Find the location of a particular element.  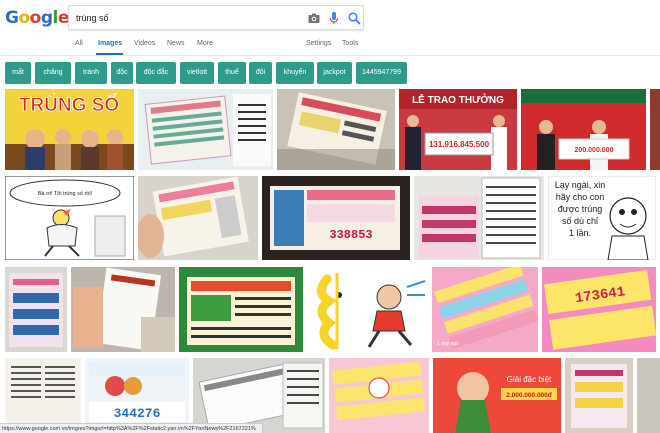

ticket-number-text: 344276 is located at coordinates (137, 413).